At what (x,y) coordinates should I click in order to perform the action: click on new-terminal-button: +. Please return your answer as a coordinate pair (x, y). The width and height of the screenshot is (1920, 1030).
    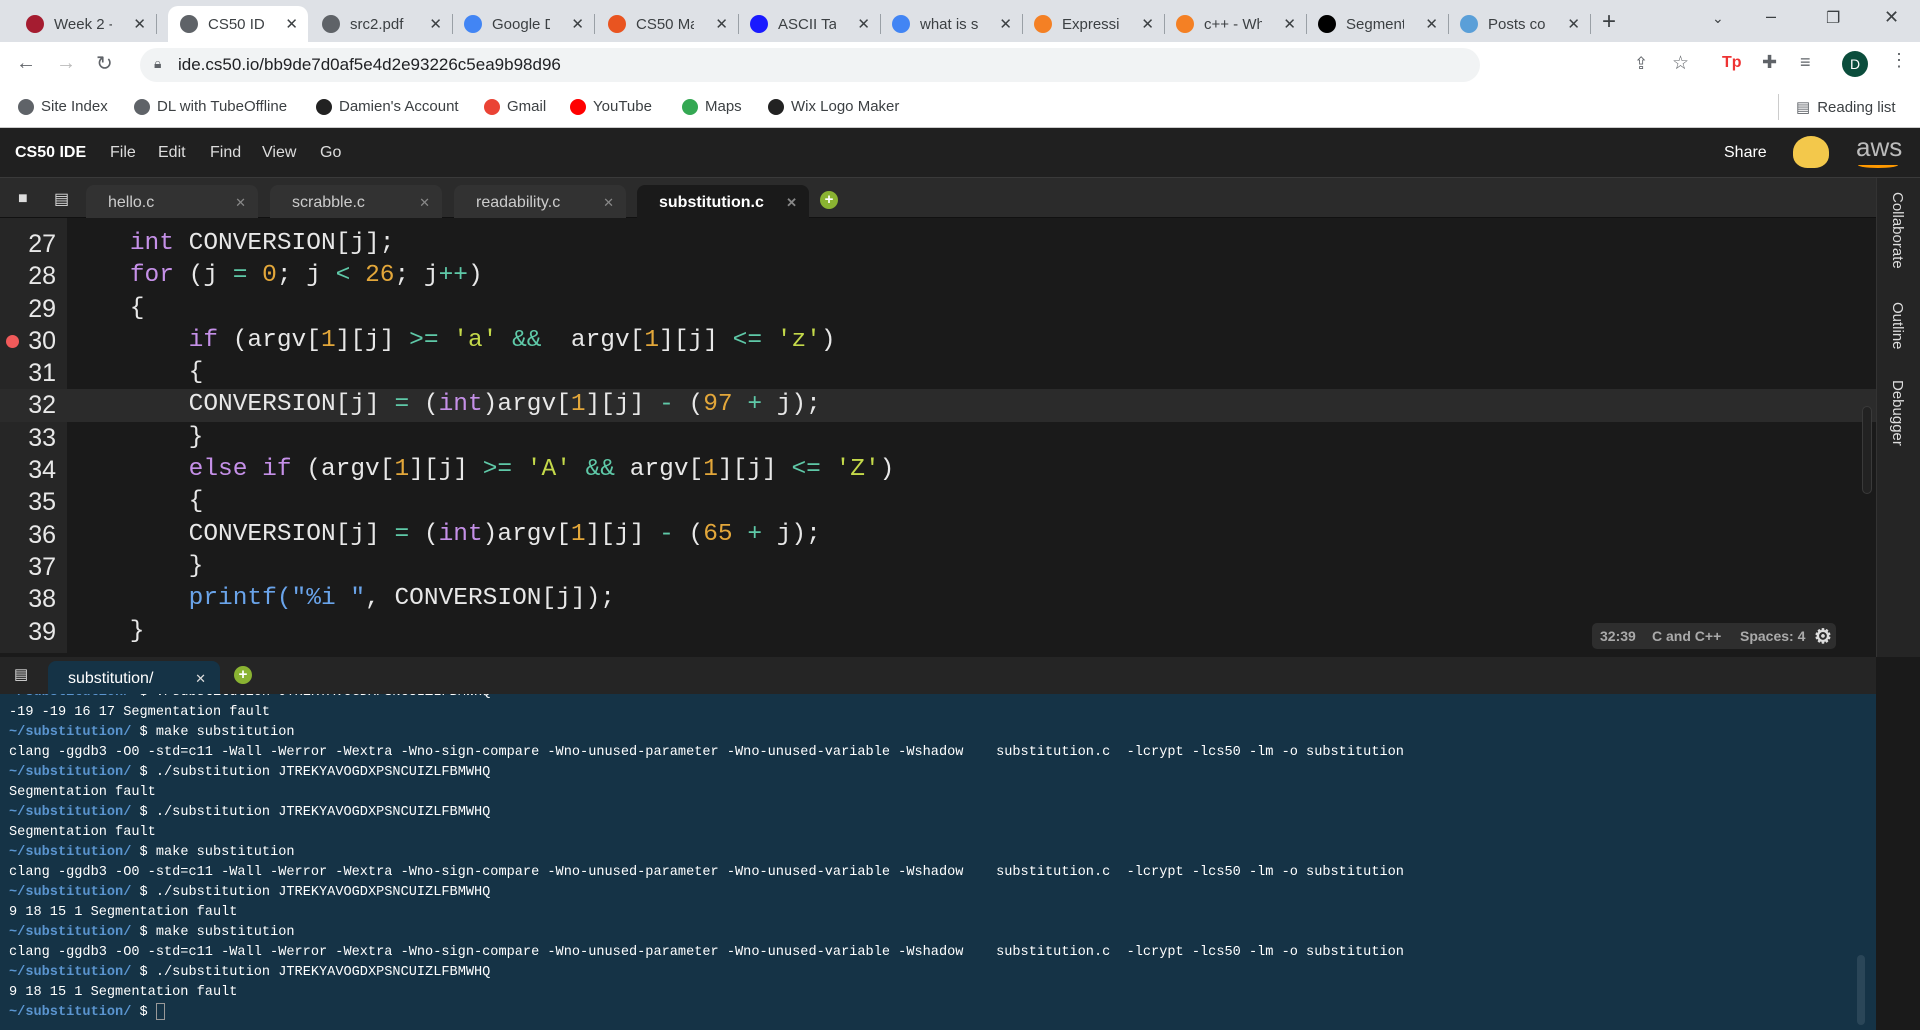
    Looking at the image, I should click on (243, 675).